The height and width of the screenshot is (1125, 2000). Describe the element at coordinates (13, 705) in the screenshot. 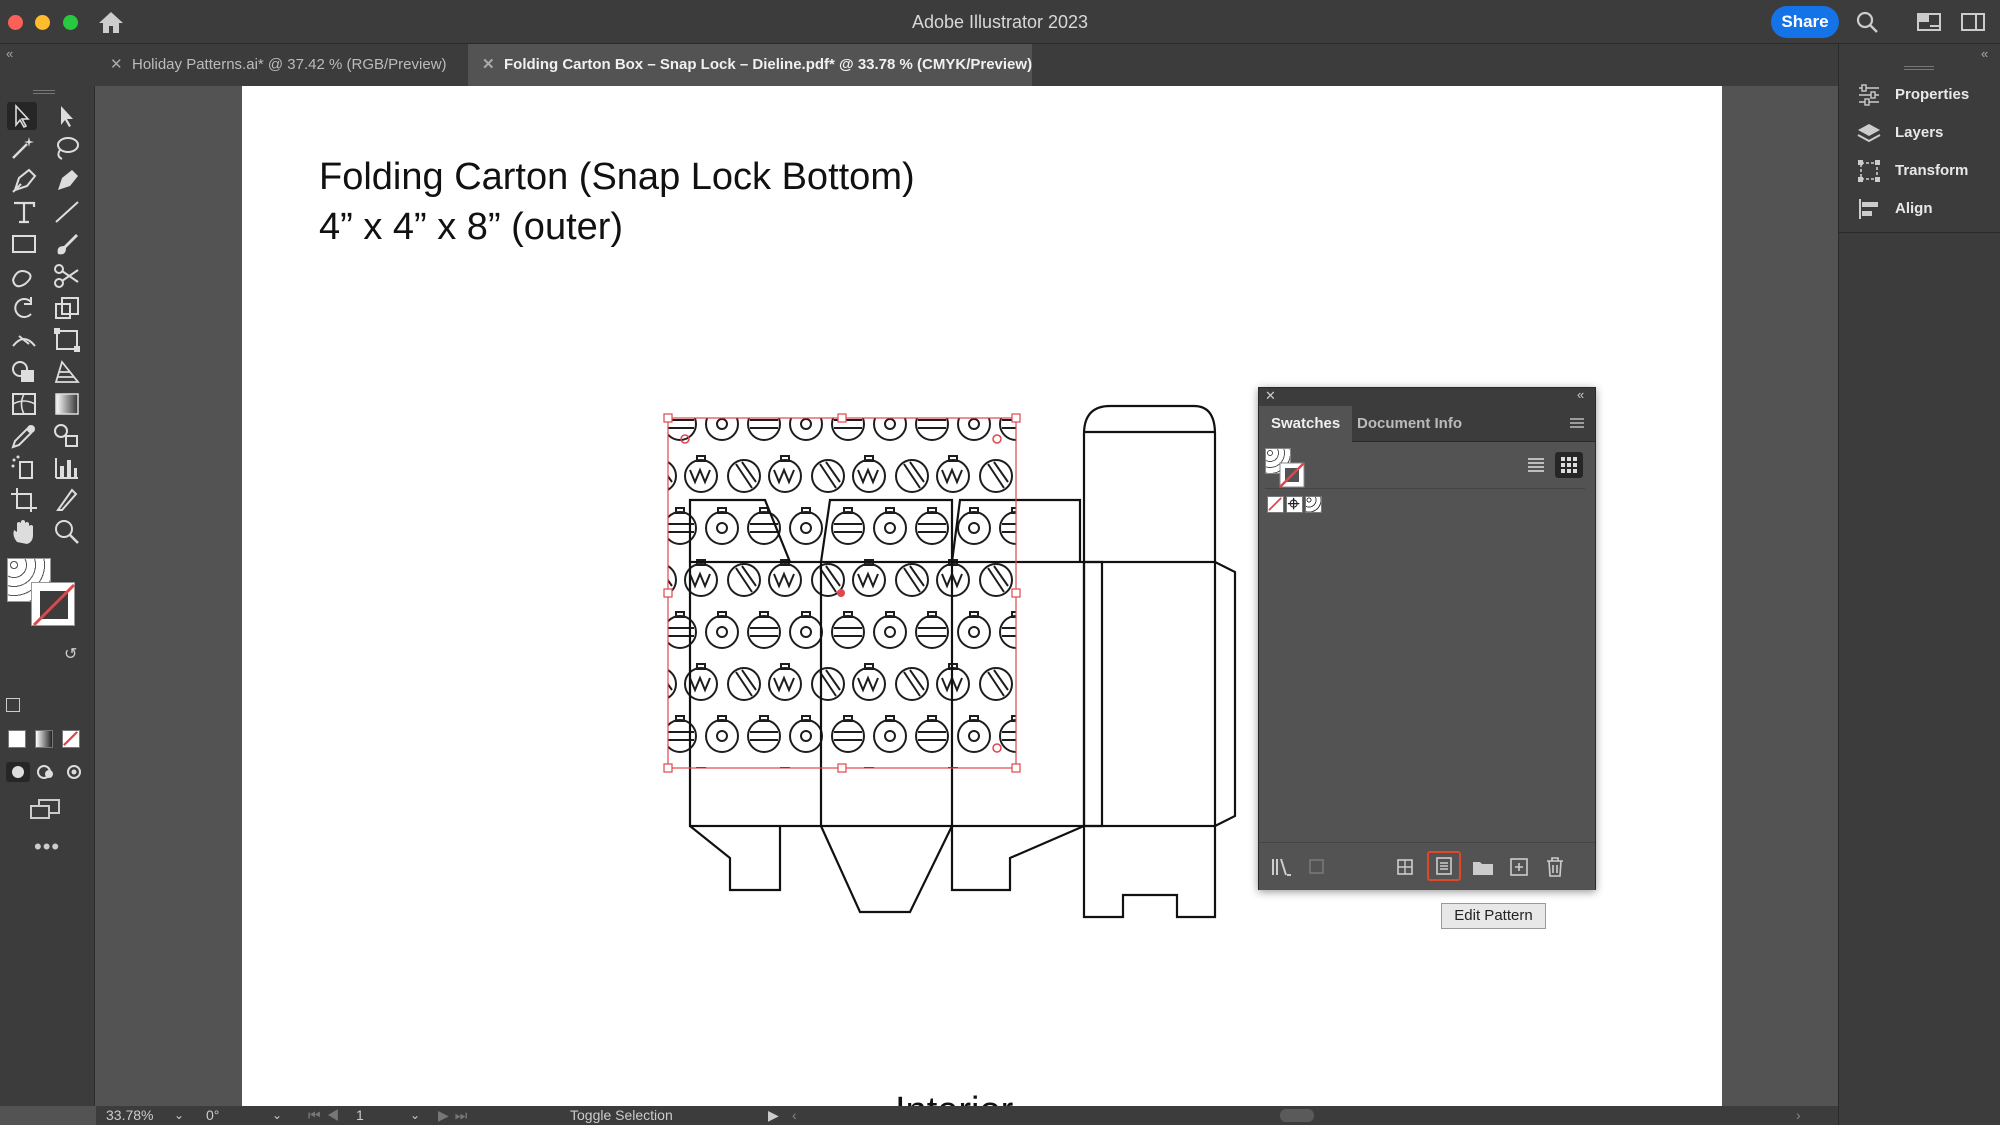

I see `default-fill-stroke-icon` at that location.